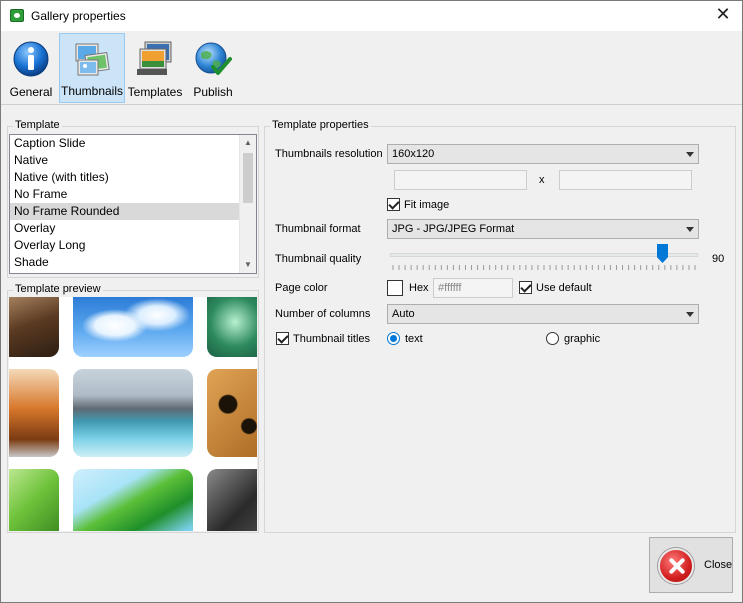 This screenshot has width=743, height=603. Describe the element at coordinates (213, 58) in the screenshot. I see `publish-globe-icon` at that location.